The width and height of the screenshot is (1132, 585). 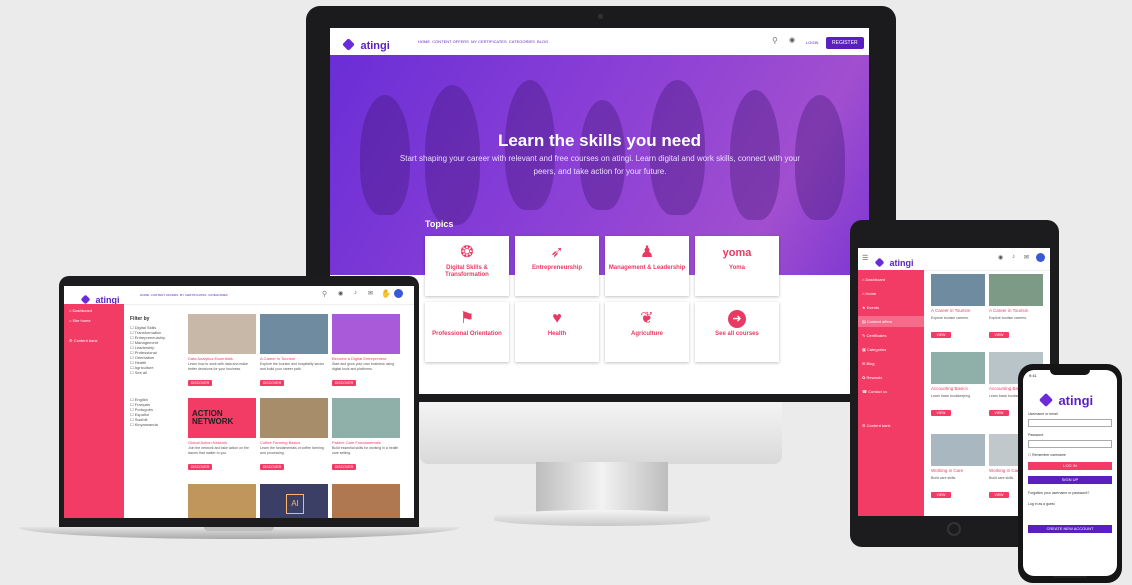 I want to click on filter-option: ☐ See all, so click(x=157, y=372).